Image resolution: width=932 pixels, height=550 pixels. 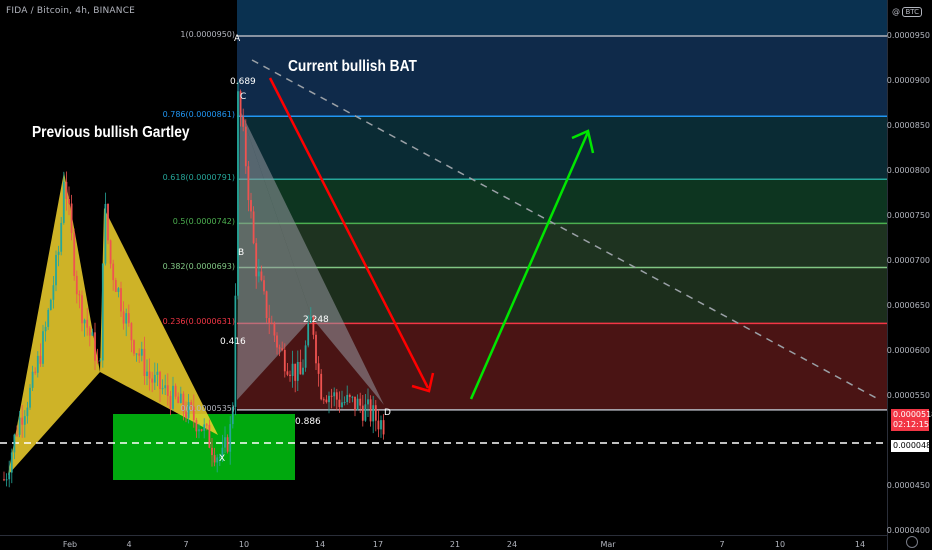 What do you see at coordinates (908, 261) in the screenshot?
I see `price-tick: 0.0000700` at bounding box center [908, 261].